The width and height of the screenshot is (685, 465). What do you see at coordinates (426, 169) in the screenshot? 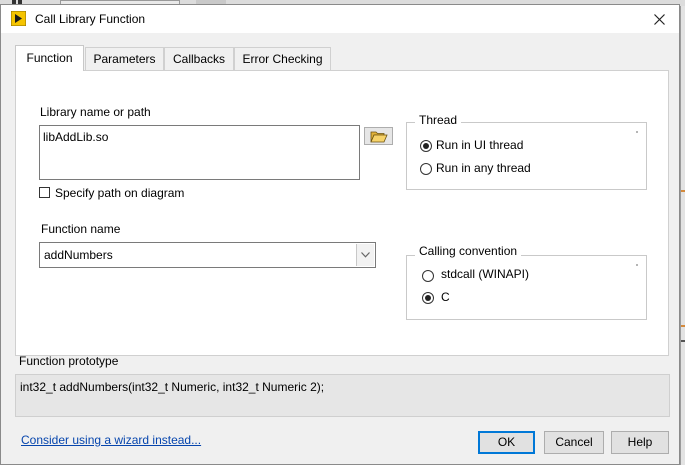
I see `run-in-any-thread-radio` at bounding box center [426, 169].